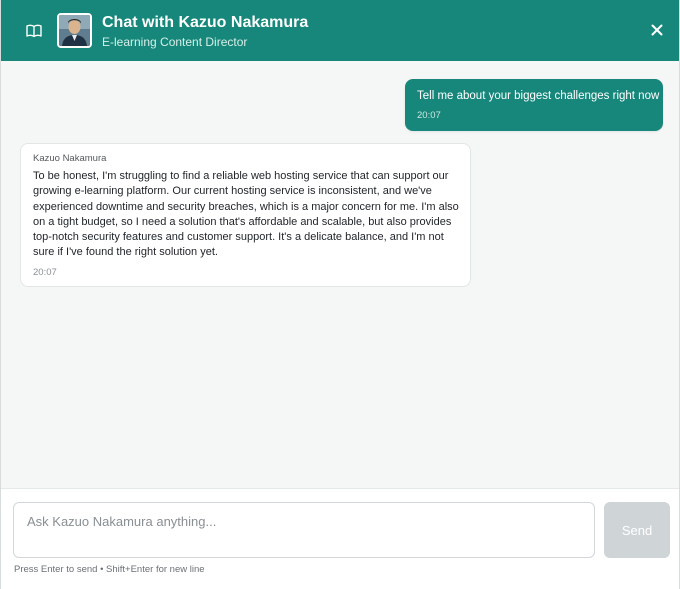 The height and width of the screenshot is (589, 680). What do you see at coordinates (205, 22) in the screenshot?
I see `chat-title: Chat with Kazuo Nakamura` at bounding box center [205, 22].